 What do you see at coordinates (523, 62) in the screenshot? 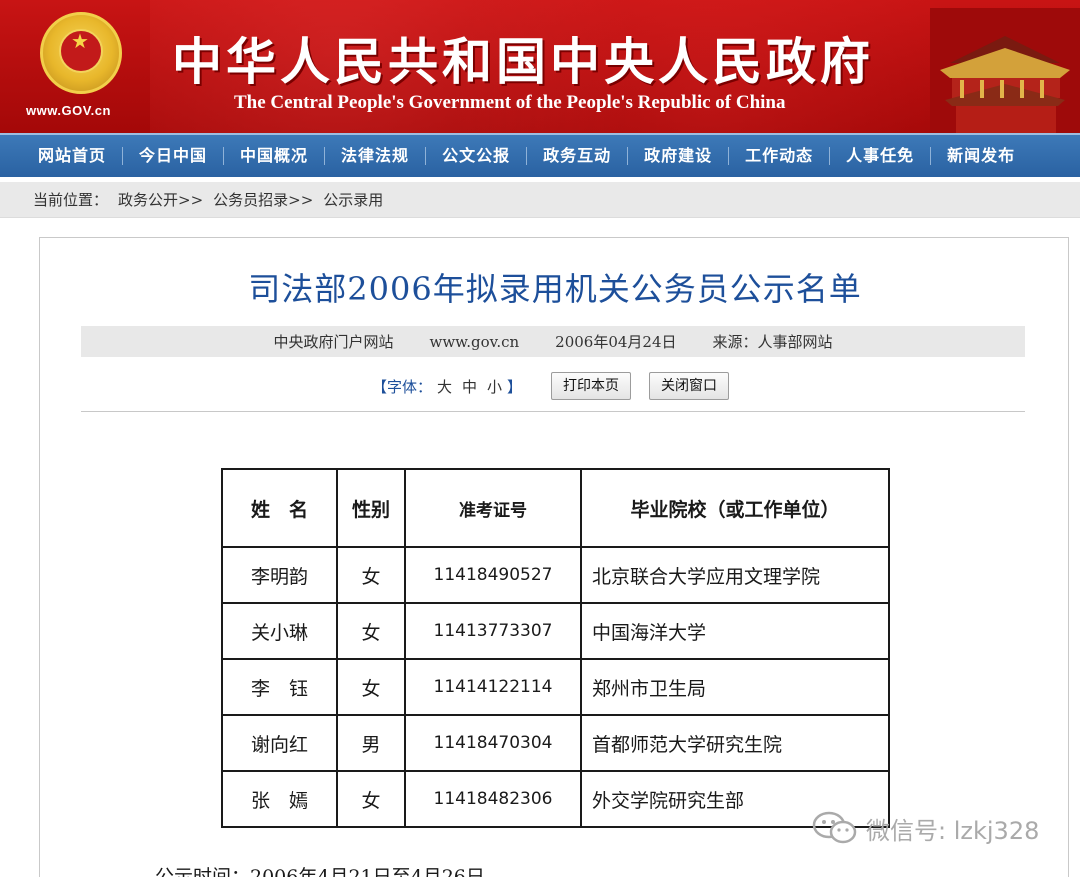
I see `site-title-chinese: 中华人民共和国中央人民政府` at bounding box center [523, 62].